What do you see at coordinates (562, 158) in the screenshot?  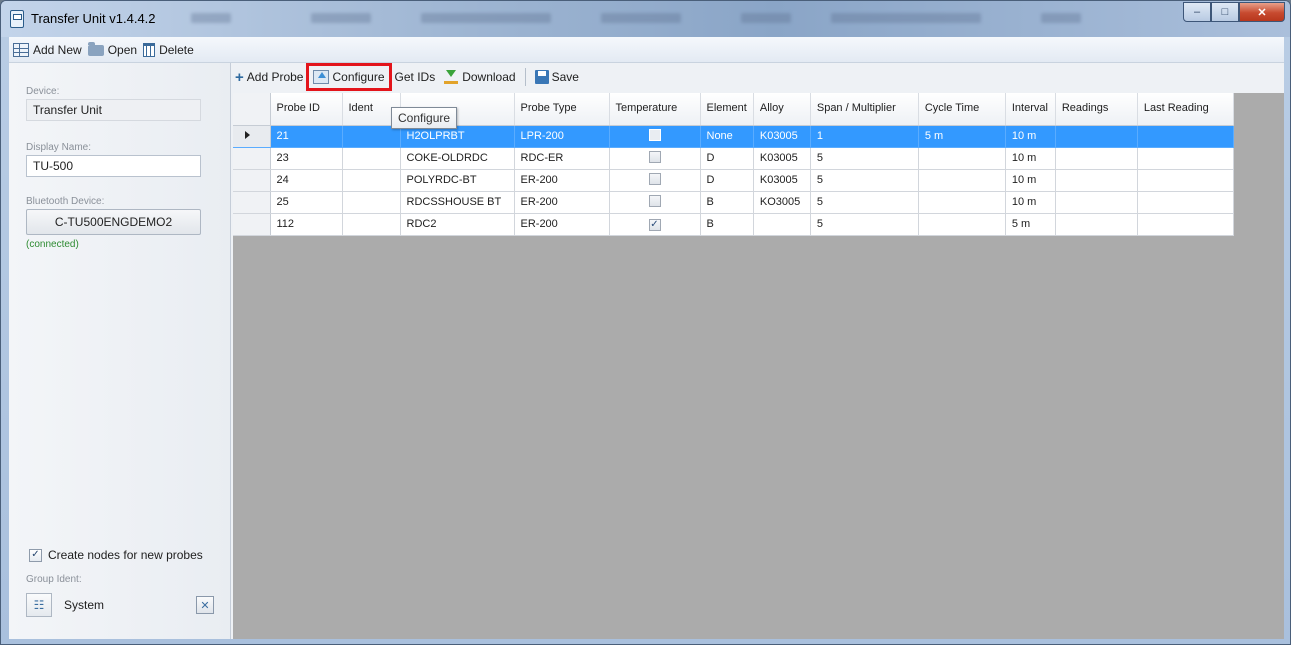 I see `cell-probe-type: RDC-ER` at bounding box center [562, 158].